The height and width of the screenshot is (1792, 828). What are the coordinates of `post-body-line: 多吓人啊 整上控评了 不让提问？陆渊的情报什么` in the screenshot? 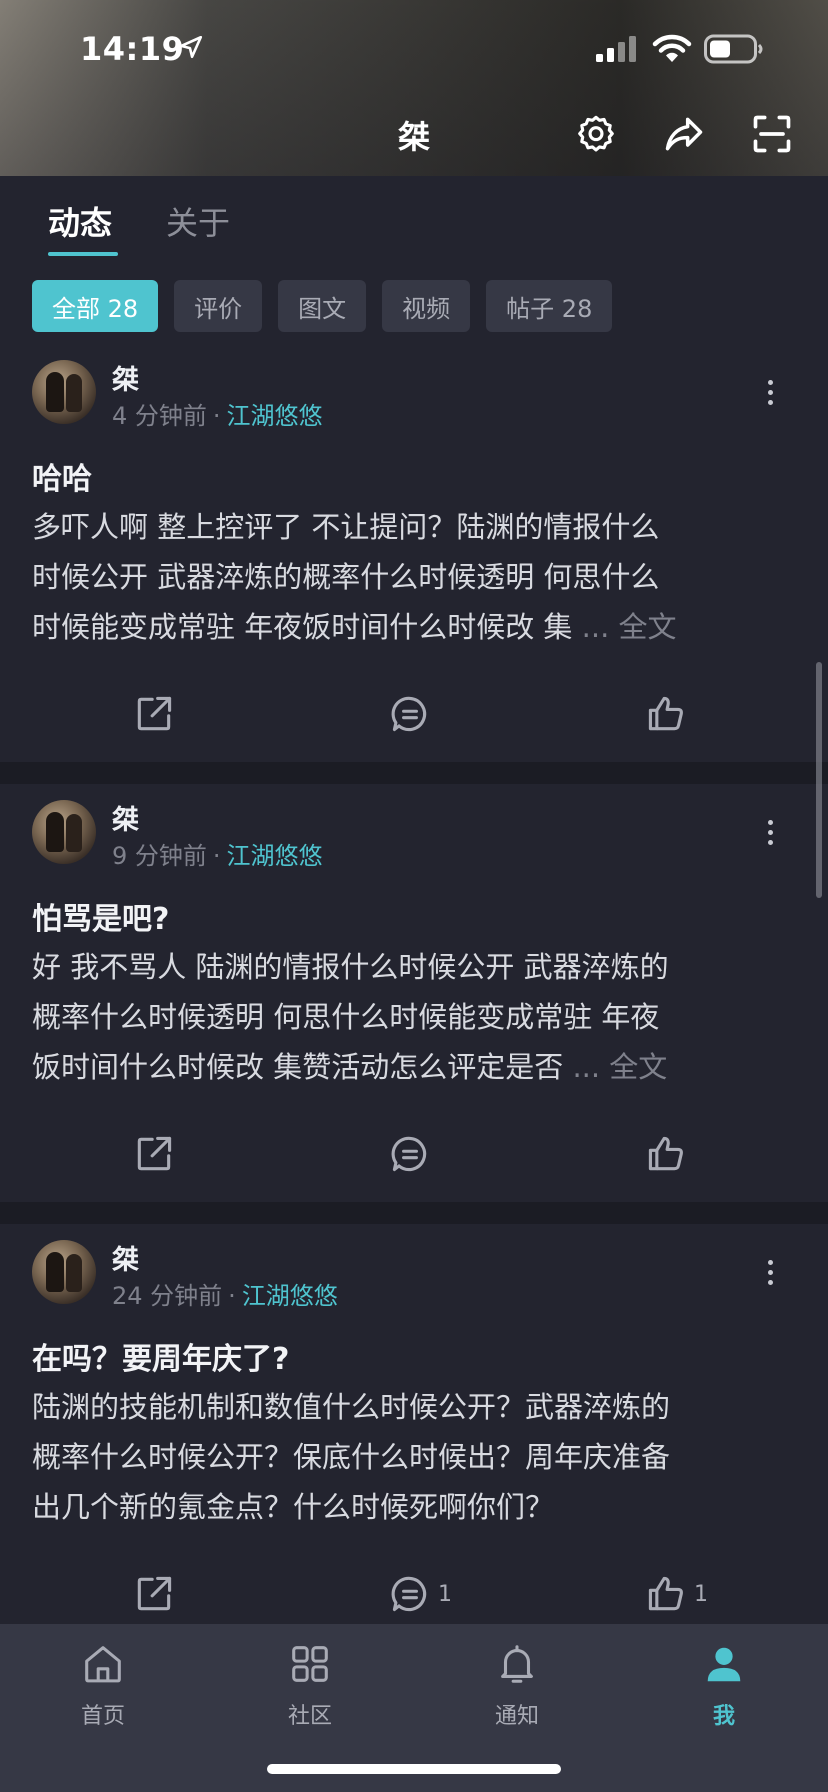 It's located at (346, 527).